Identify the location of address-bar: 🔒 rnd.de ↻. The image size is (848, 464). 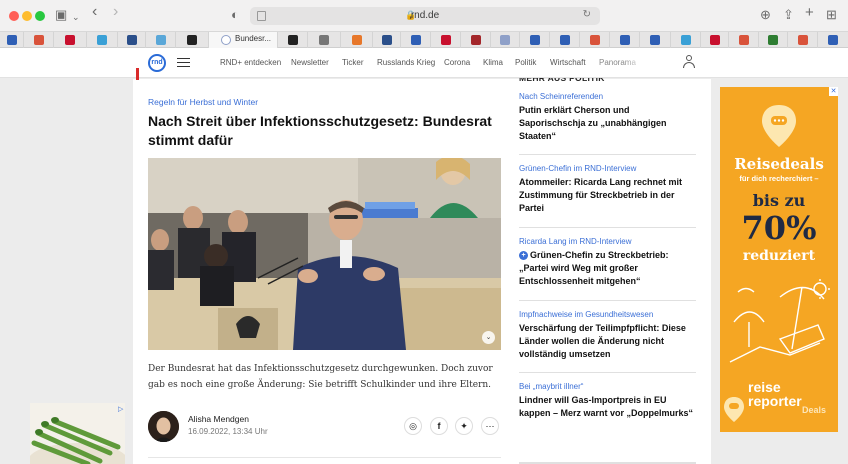
(425, 16).